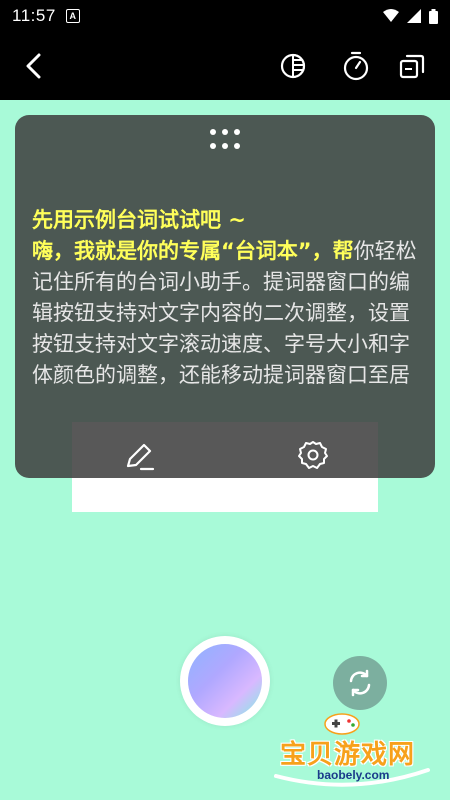  Describe the element at coordinates (353, 775) in the screenshot. I see `watermark-url: baobely.com` at that location.